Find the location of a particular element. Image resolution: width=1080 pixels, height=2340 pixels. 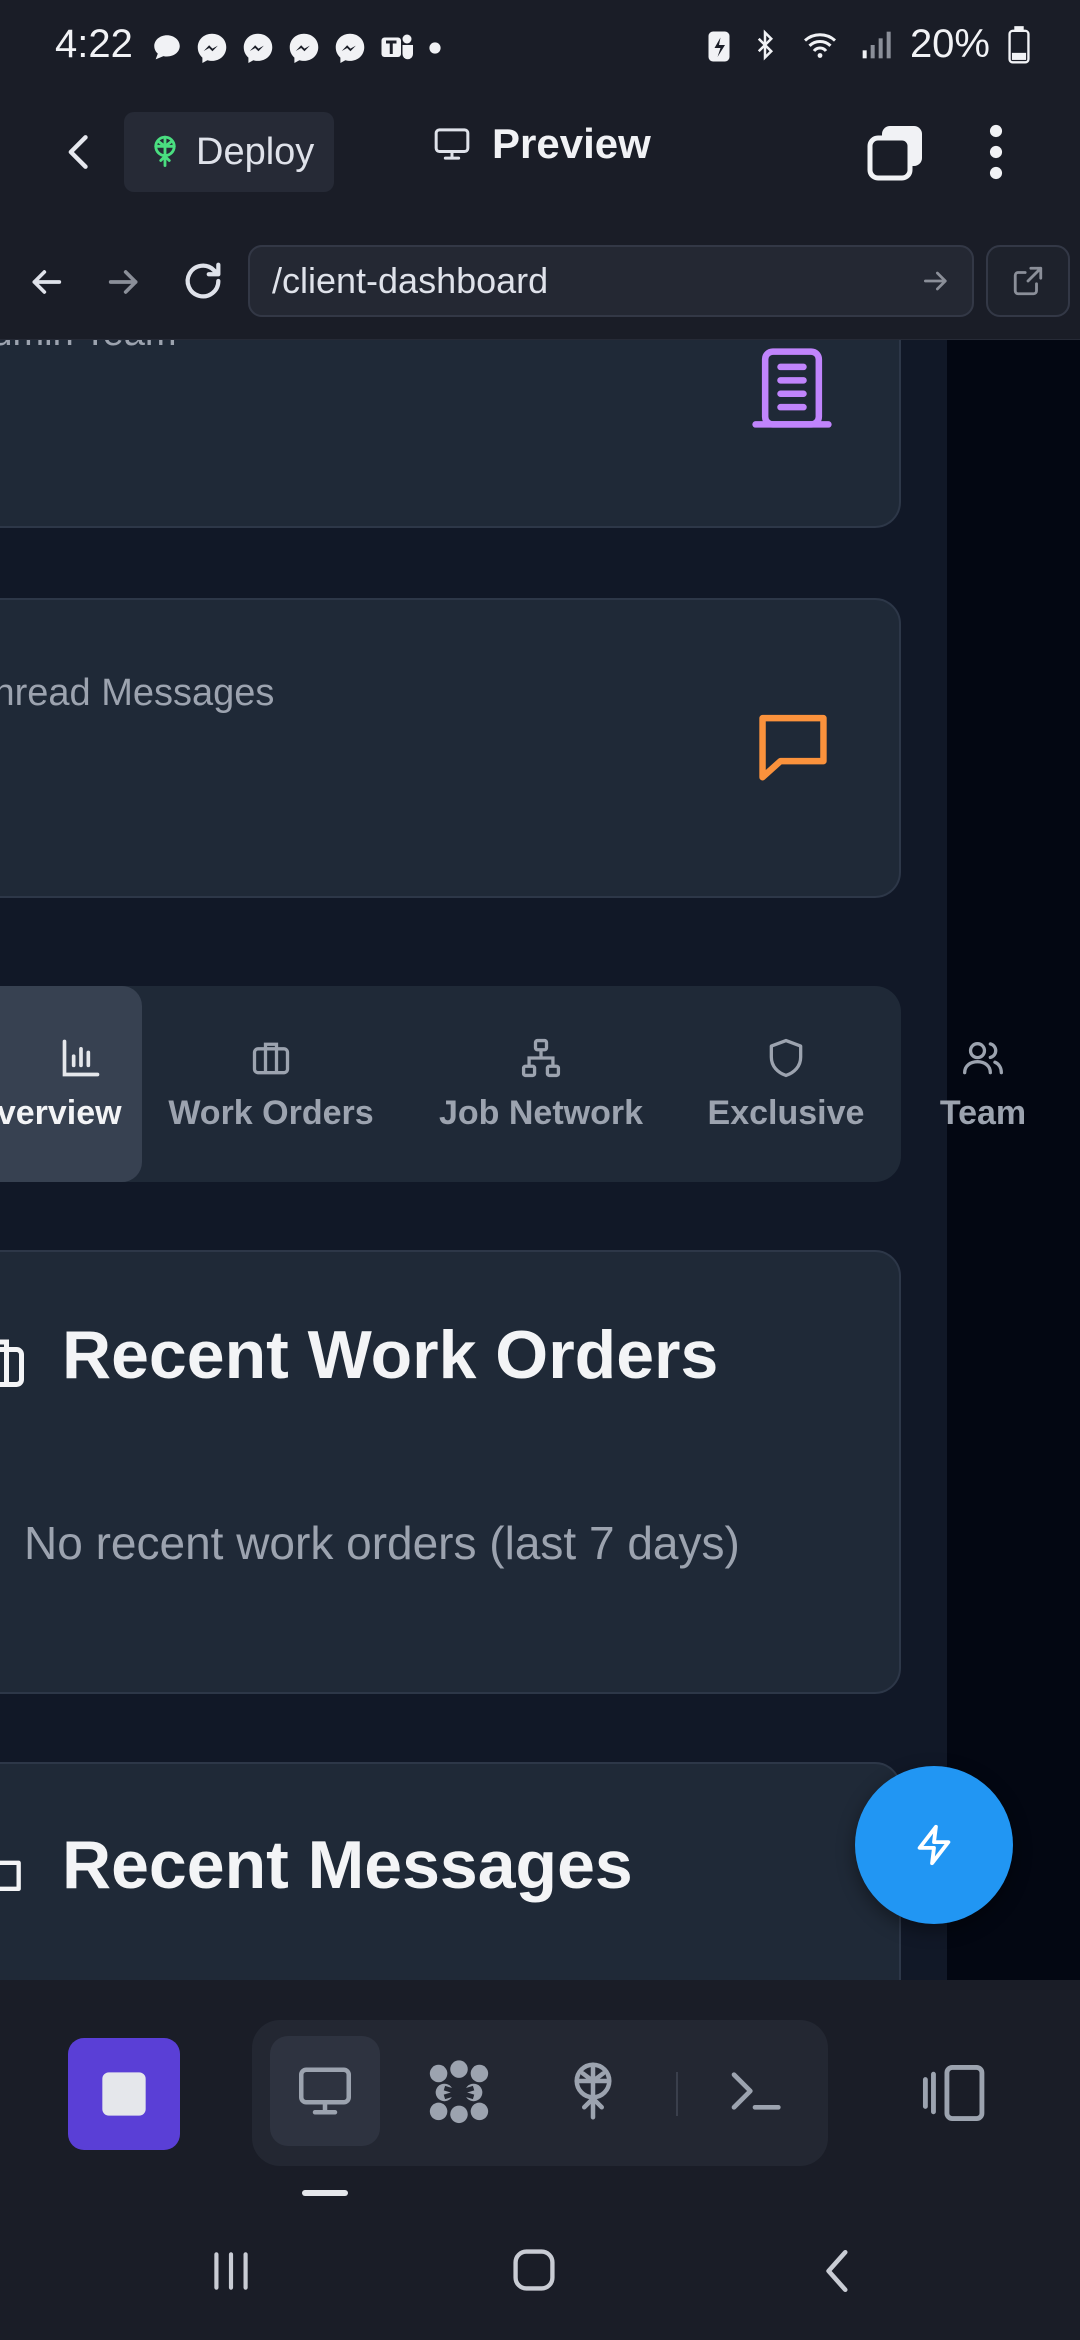

terminal-icon is located at coordinates (756, 2091).